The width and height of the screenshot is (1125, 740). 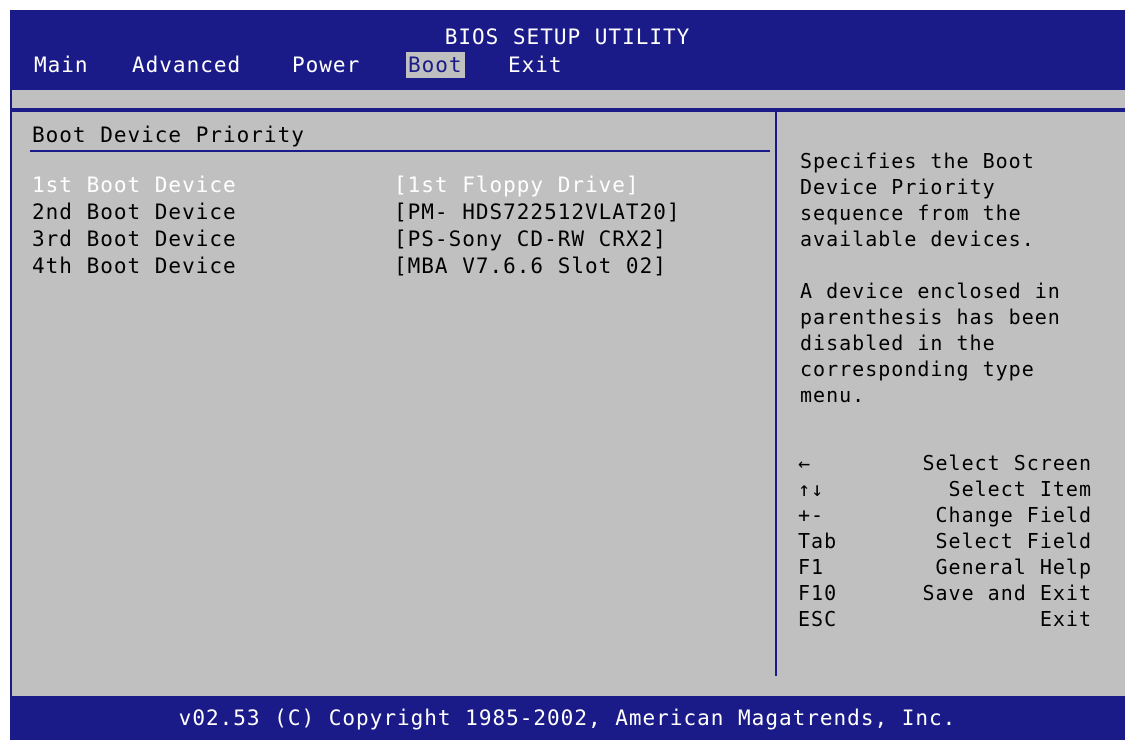 I want to click on key-label: Tab, so click(x=818, y=541).